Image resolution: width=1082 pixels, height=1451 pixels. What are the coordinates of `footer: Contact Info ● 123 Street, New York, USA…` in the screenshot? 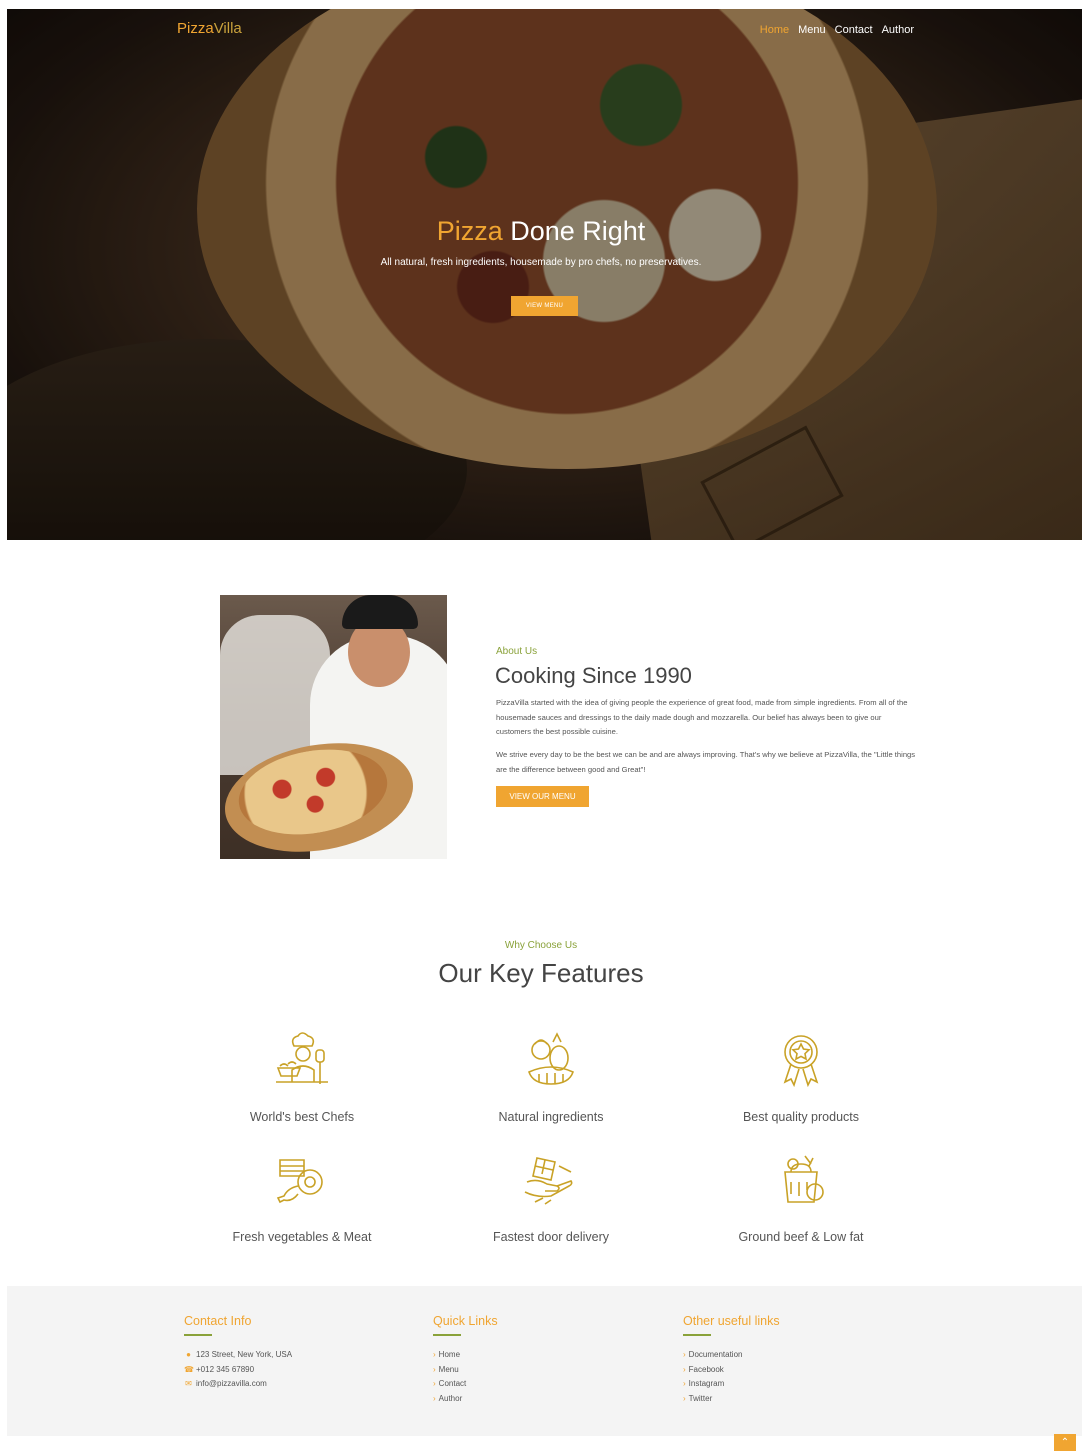 It's located at (544, 1361).